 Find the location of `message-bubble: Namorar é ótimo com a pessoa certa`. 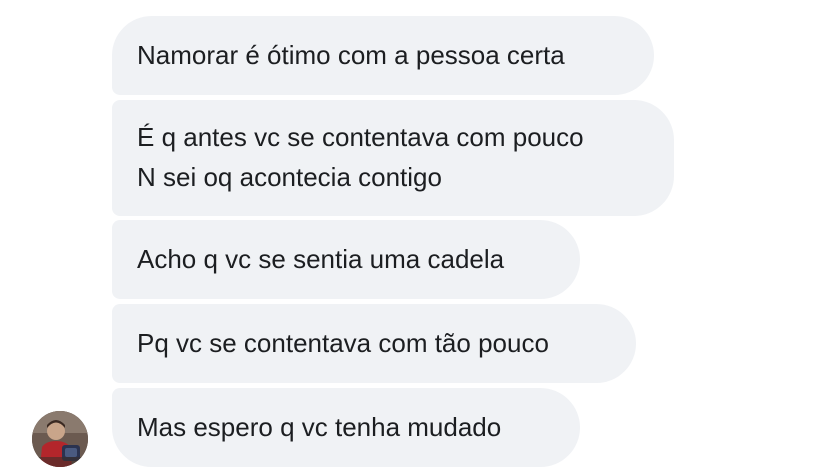

message-bubble: Namorar é ótimo com a pessoa certa is located at coordinates (383, 55).